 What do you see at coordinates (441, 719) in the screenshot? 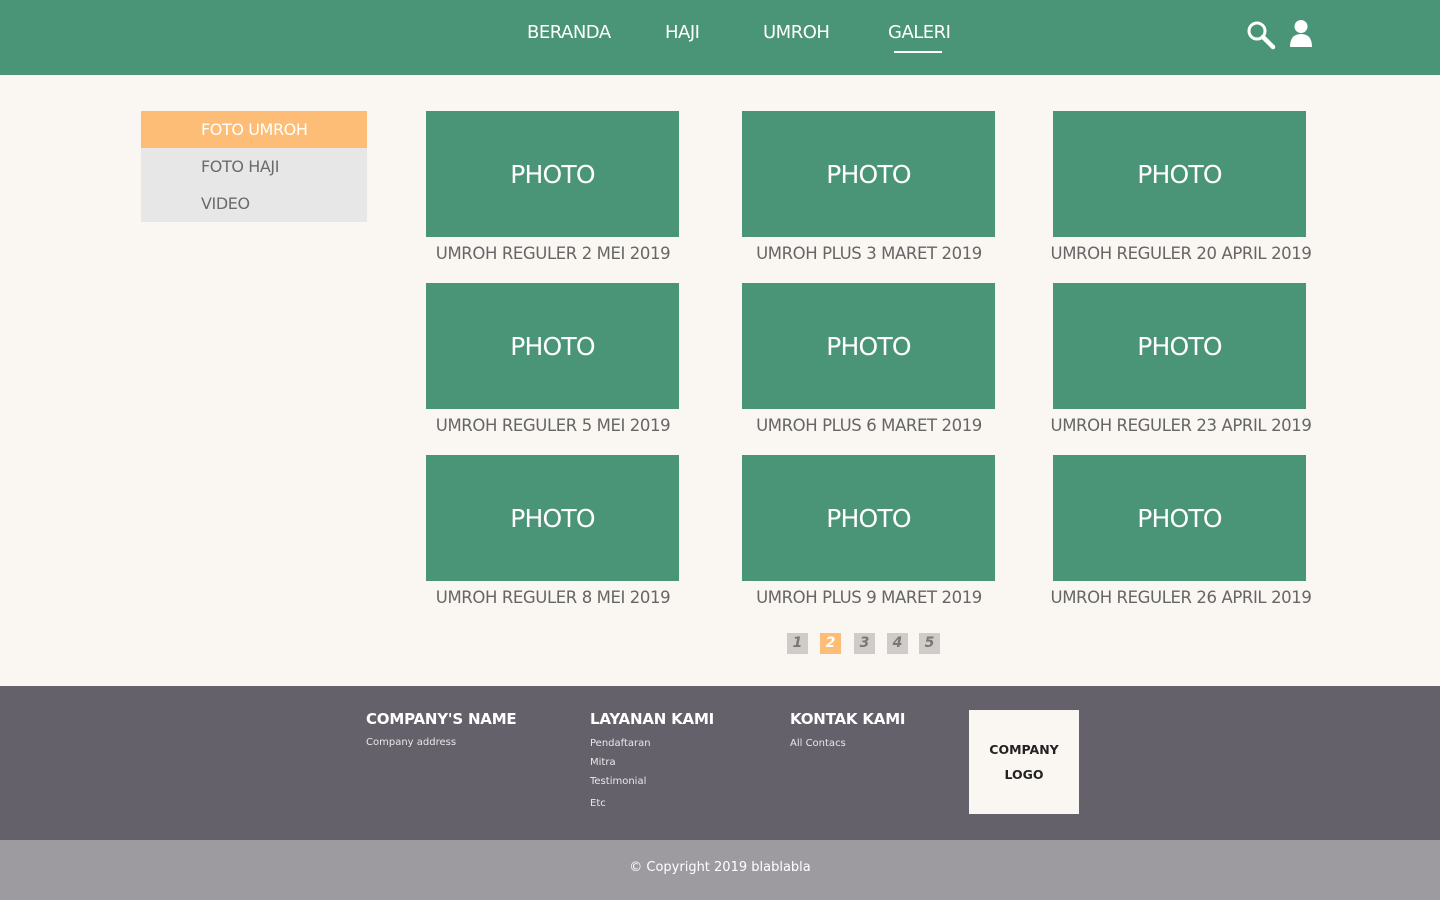
I see `footer-company-name: COMPANY'S NAME` at bounding box center [441, 719].